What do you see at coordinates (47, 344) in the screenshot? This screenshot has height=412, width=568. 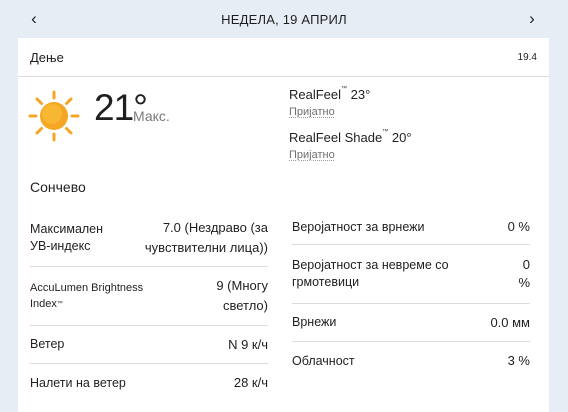 I see `detail-label: Ветер` at bounding box center [47, 344].